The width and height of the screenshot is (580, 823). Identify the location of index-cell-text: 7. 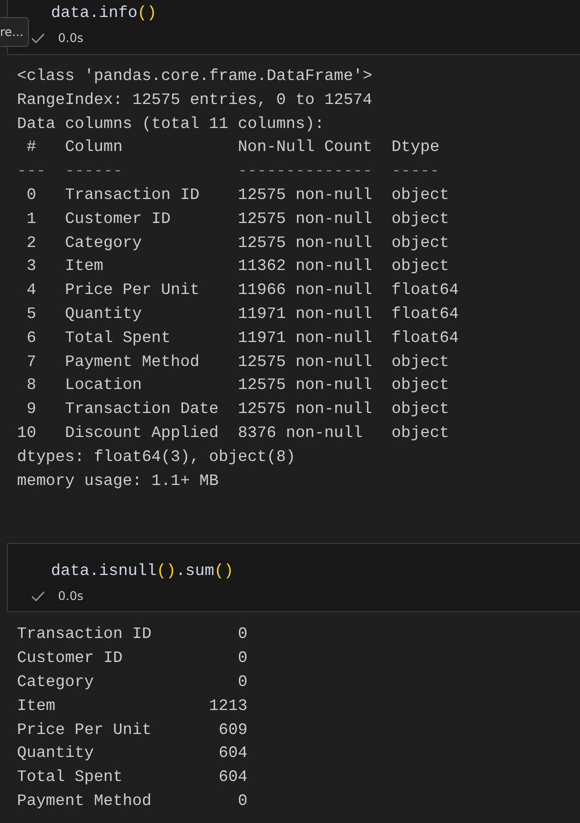
(31, 362).